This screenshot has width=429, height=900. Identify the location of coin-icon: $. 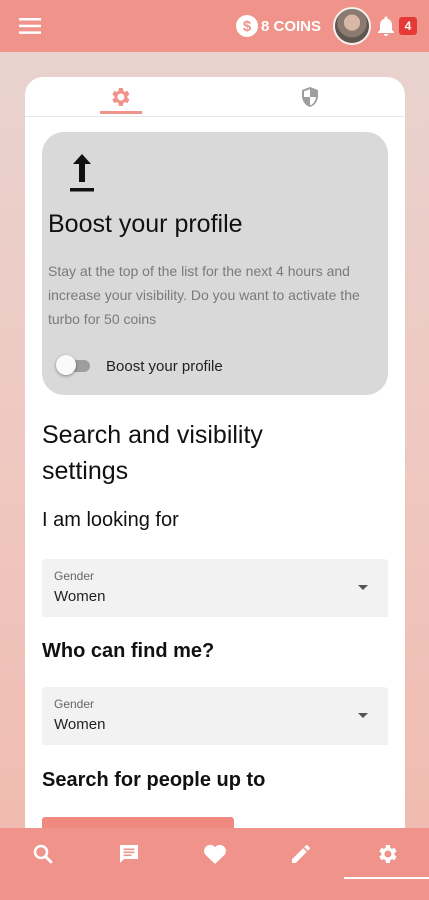
(247, 26).